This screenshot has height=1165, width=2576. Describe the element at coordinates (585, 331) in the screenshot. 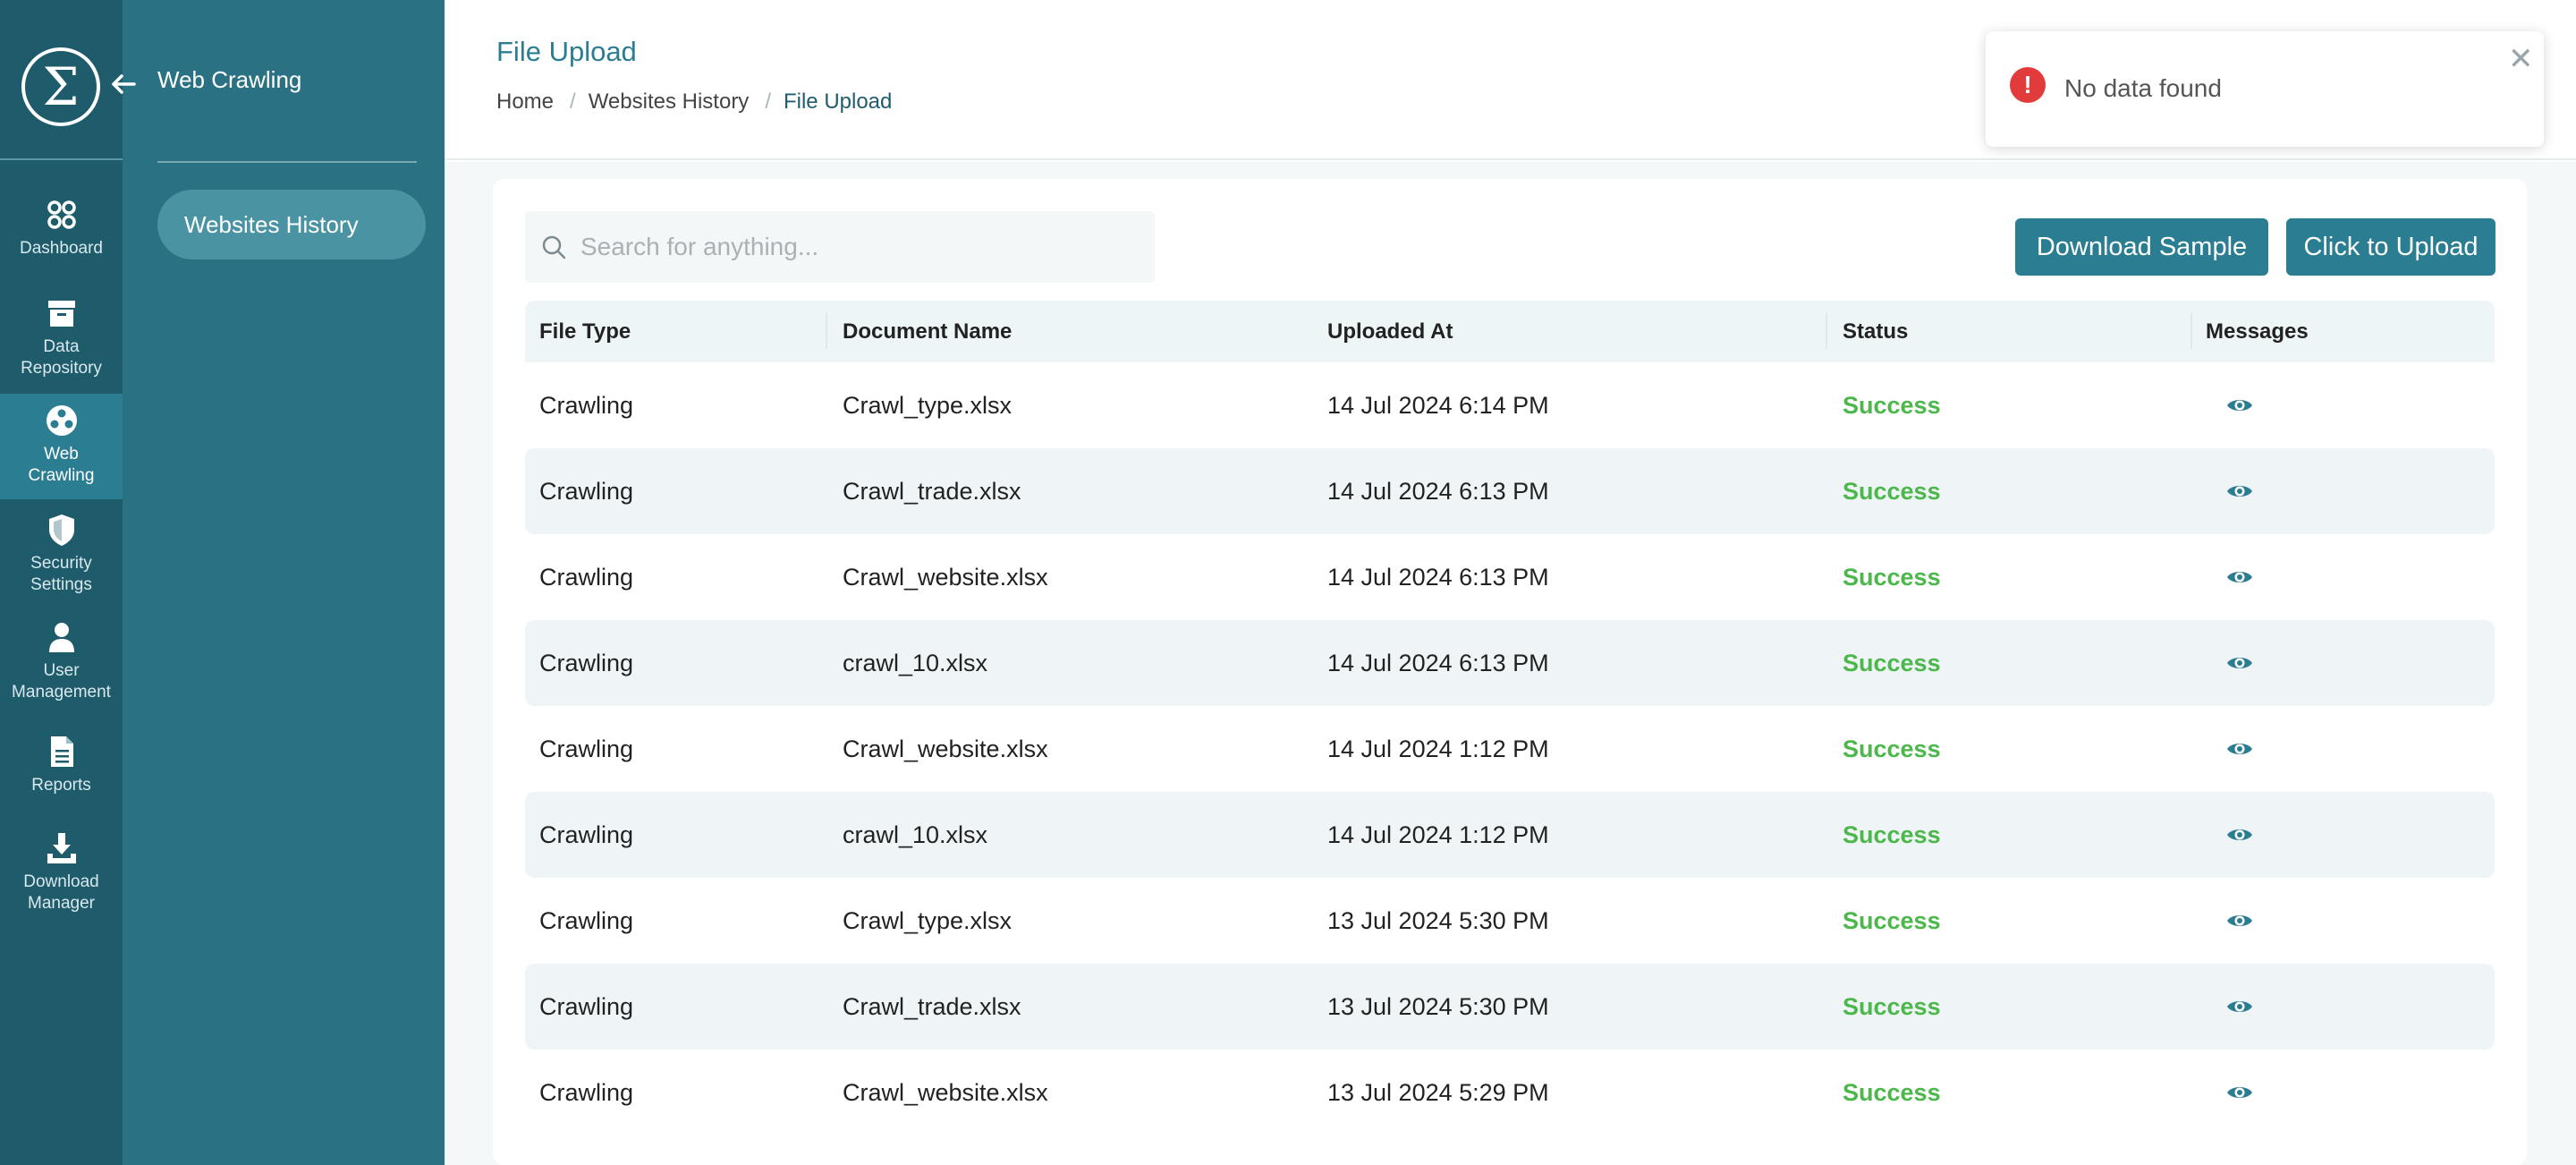

I see `column-header-file-type: File Type` at that location.